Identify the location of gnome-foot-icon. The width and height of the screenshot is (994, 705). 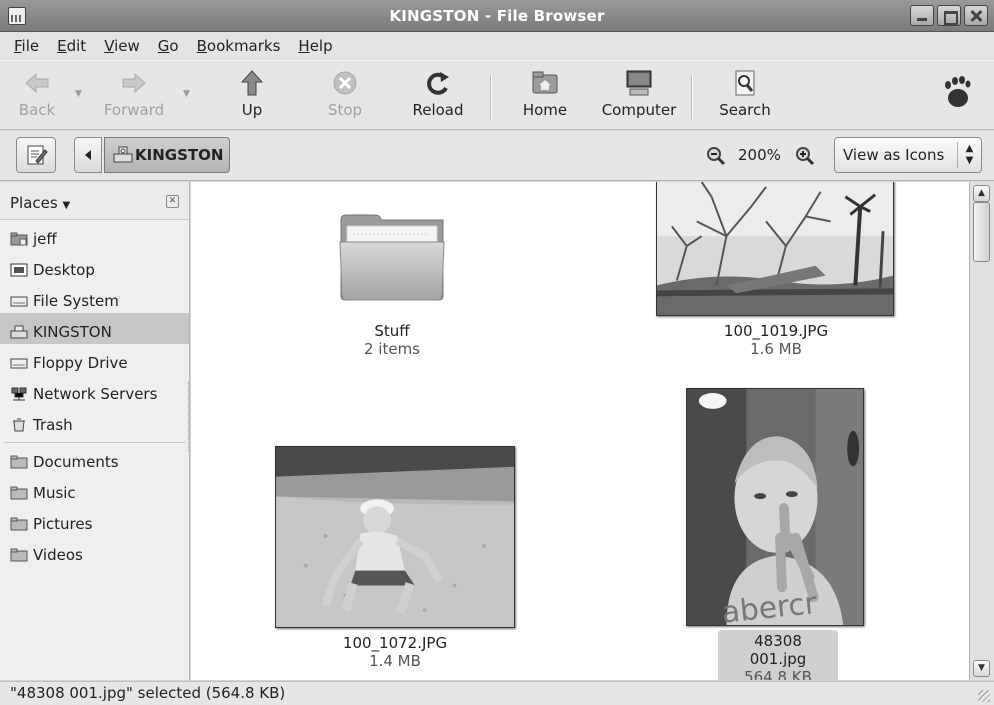
(958, 91).